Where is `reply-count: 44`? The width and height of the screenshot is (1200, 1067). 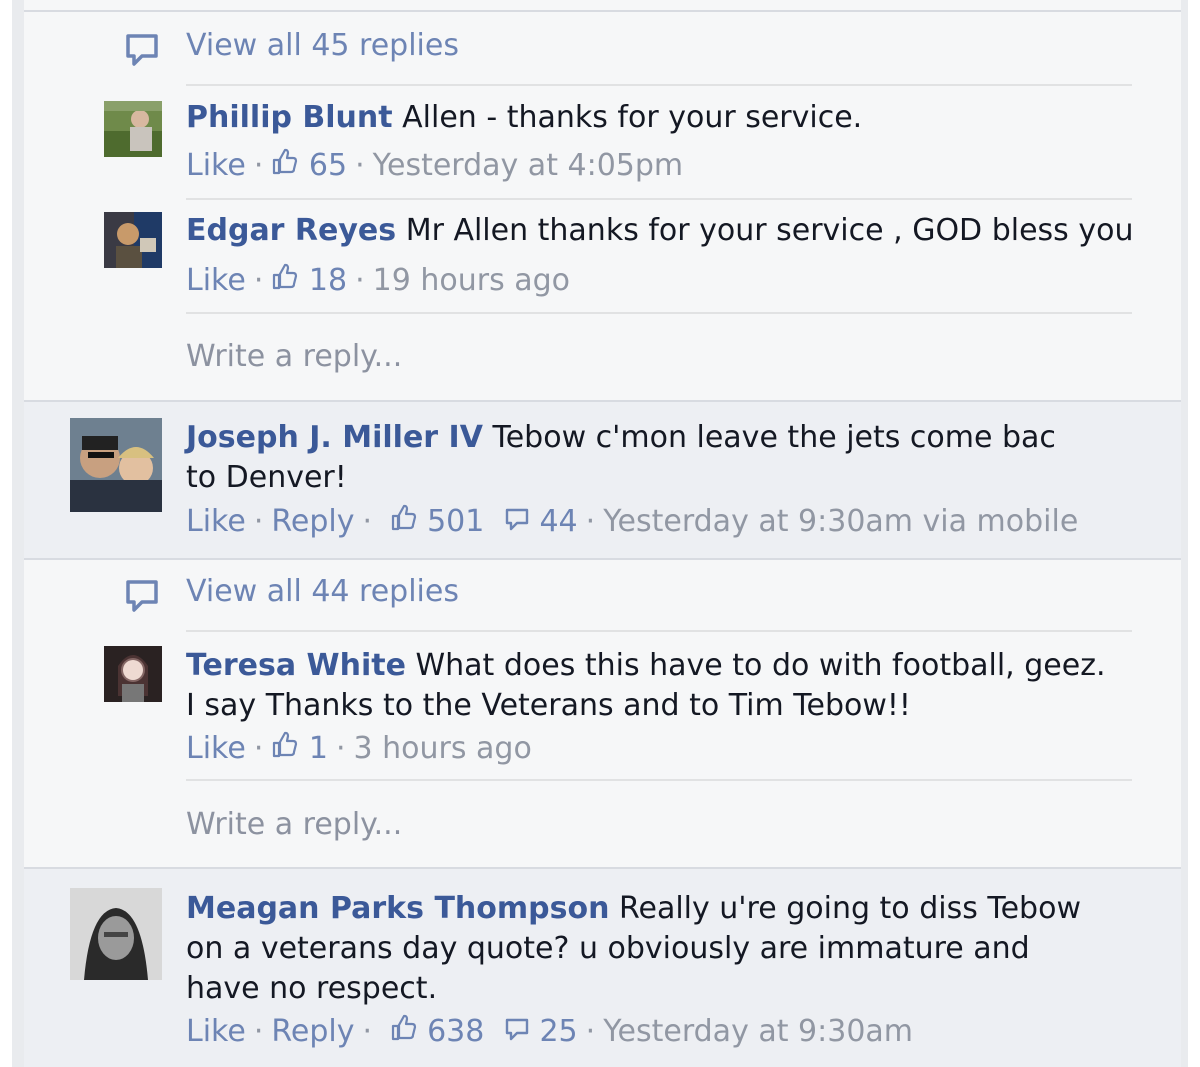 reply-count: 44 is located at coordinates (558, 521).